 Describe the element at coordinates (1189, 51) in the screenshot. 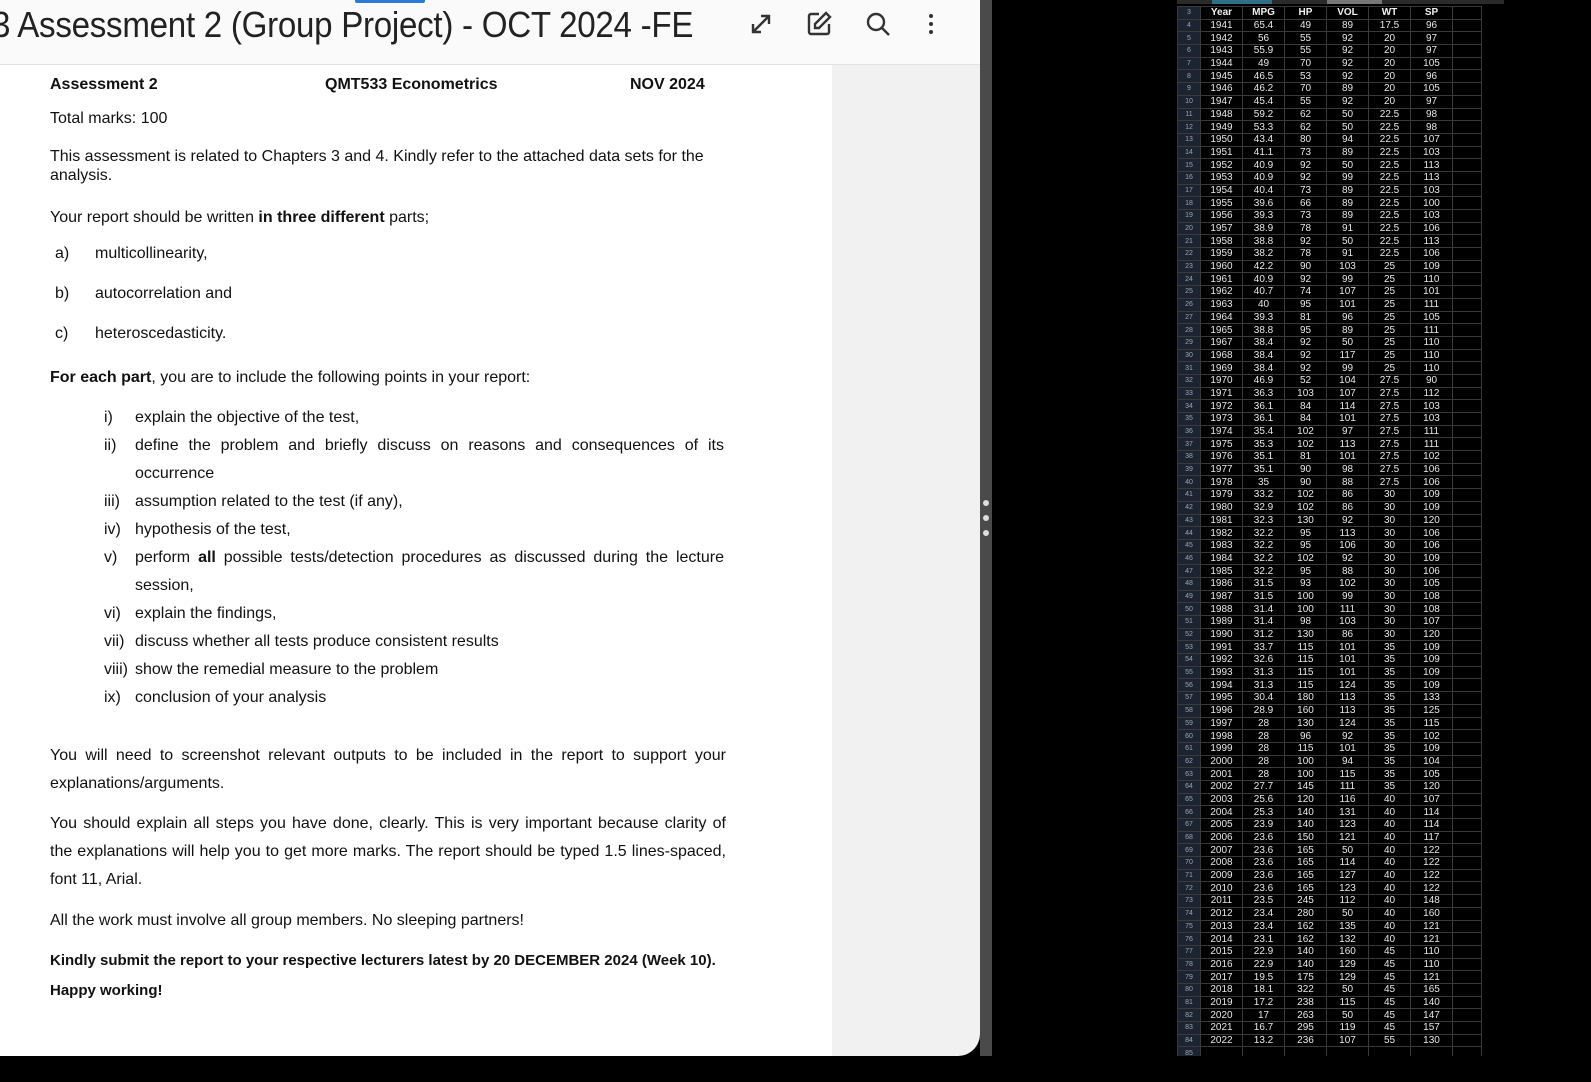

I see `row-number: 6` at that location.